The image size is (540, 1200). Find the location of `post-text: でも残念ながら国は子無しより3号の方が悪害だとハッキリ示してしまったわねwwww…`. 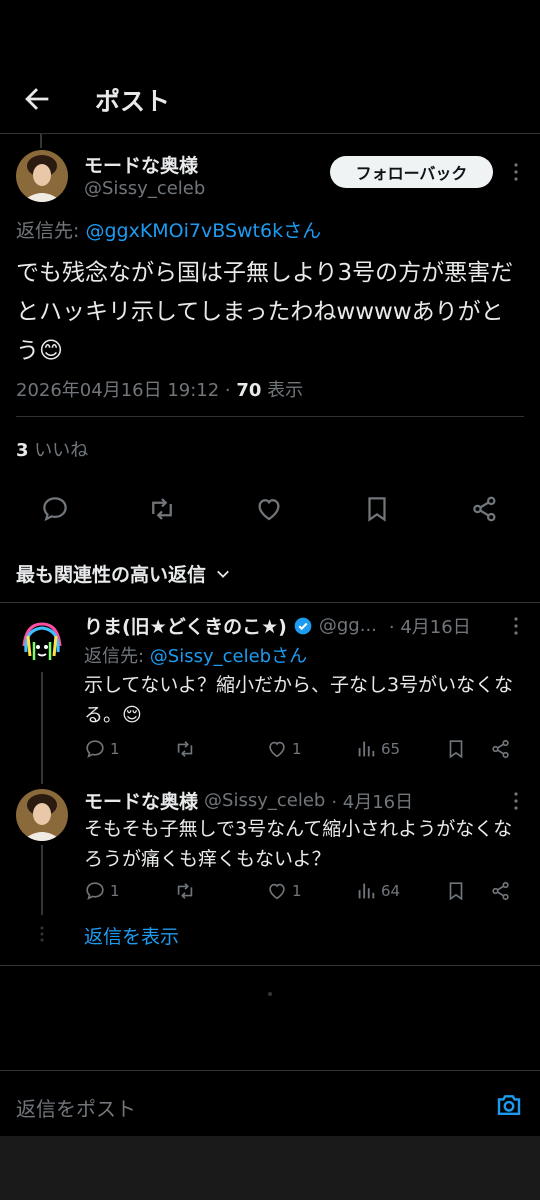

post-text: でも残念ながら国は子無しより3号の方が悪害だとハッキリ示してしまったわねwwww… is located at coordinates (265, 312).